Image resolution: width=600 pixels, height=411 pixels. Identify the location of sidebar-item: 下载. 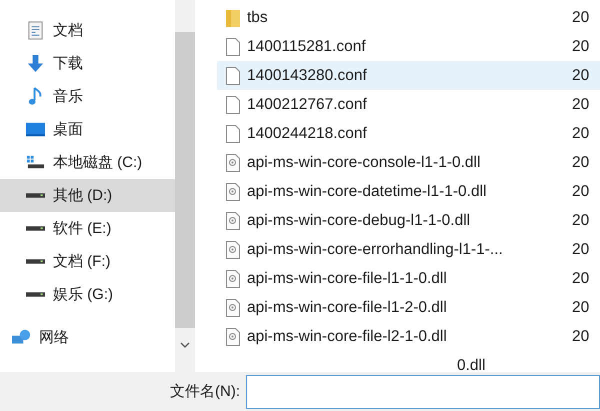
(87, 63).